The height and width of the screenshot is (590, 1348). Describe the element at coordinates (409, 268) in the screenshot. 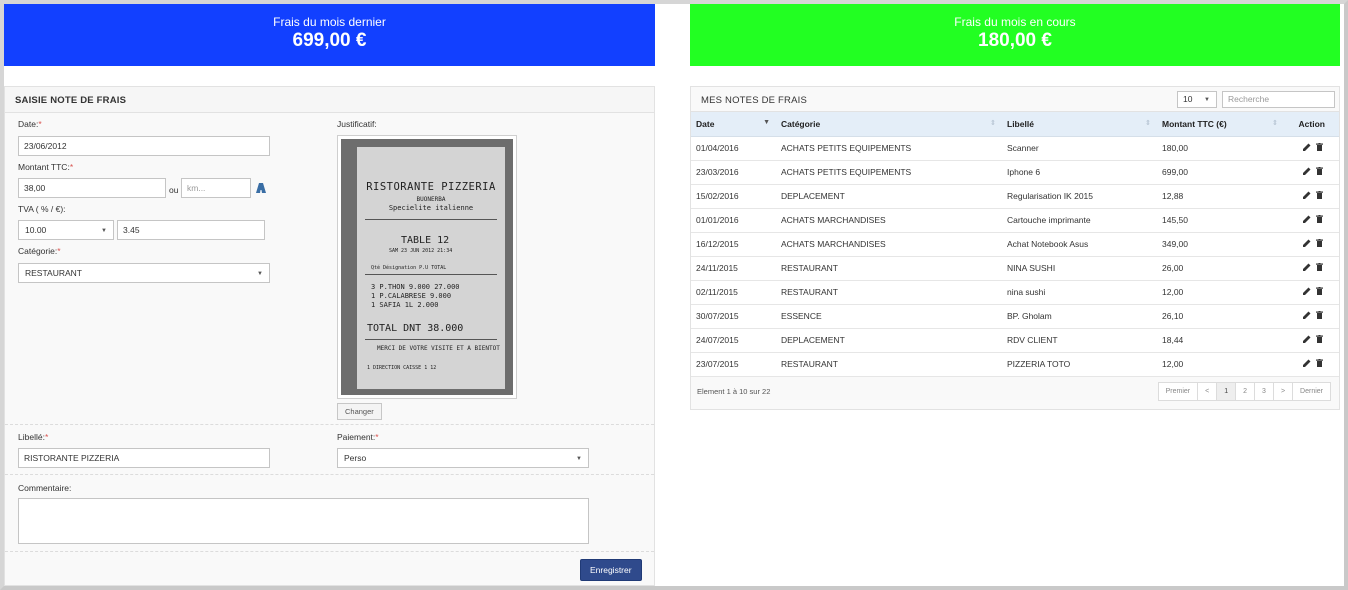

I see `receipt-header: Qté Désignation P.U TOTAL` at that location.